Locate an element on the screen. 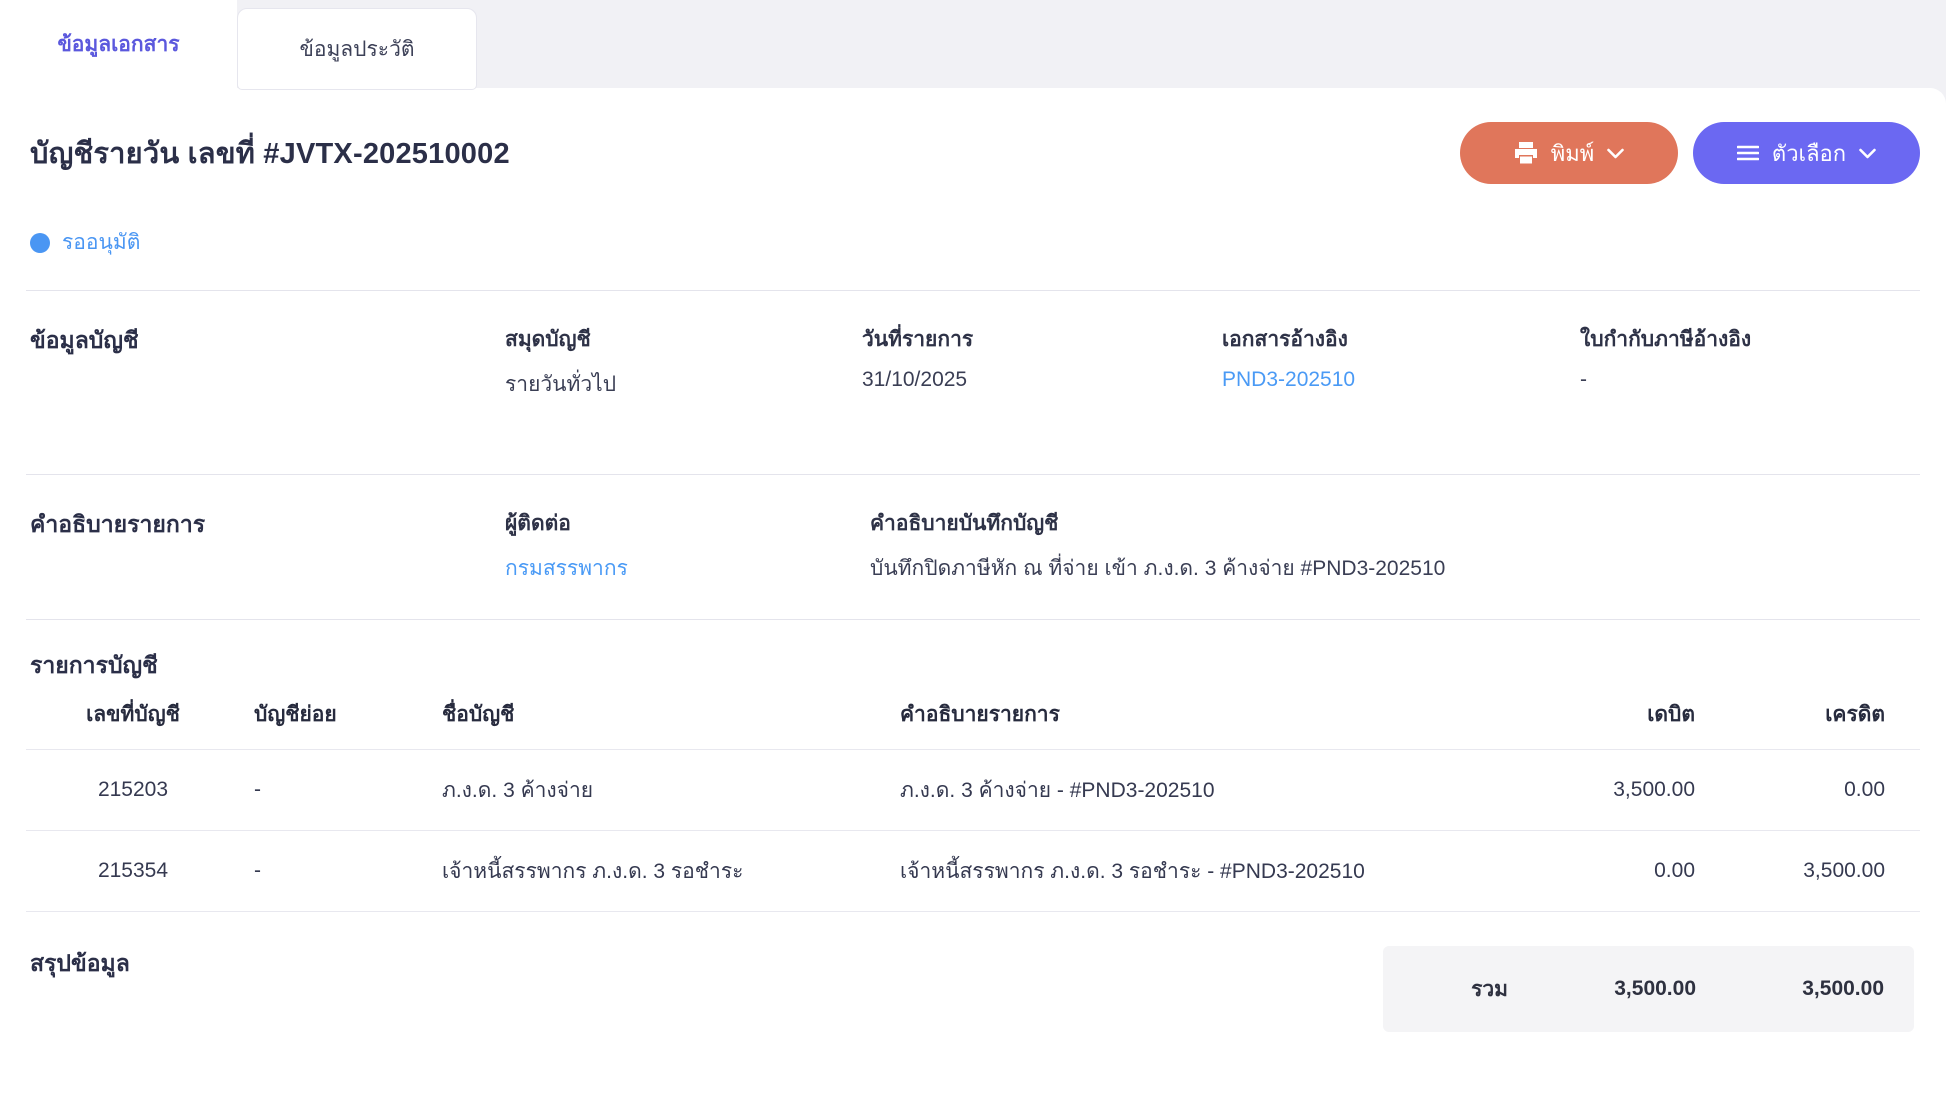 The image size is (1946, 1110). header-actions: พิมพ์ ตัวเลือก is located at coordinates (1690, 153).